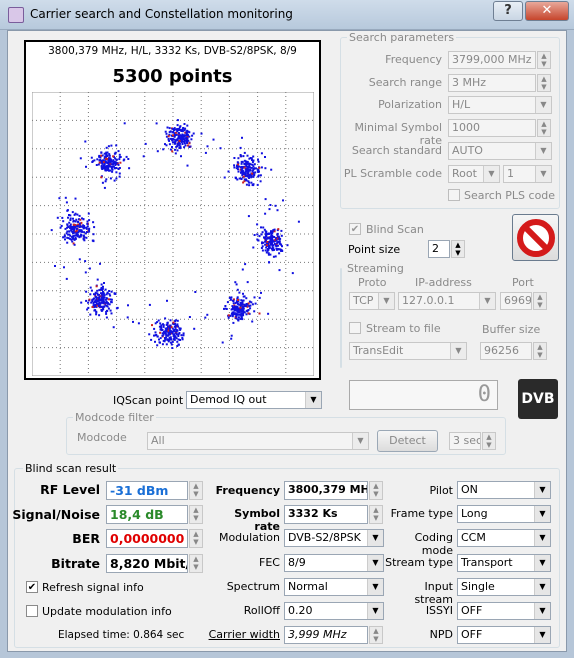 The image size is (574, 658). What do you see at coordinates (196, 490) in the screenshot?
I see `rf-level-spinner: ▲ ▼` at bounding box center [196, 490].